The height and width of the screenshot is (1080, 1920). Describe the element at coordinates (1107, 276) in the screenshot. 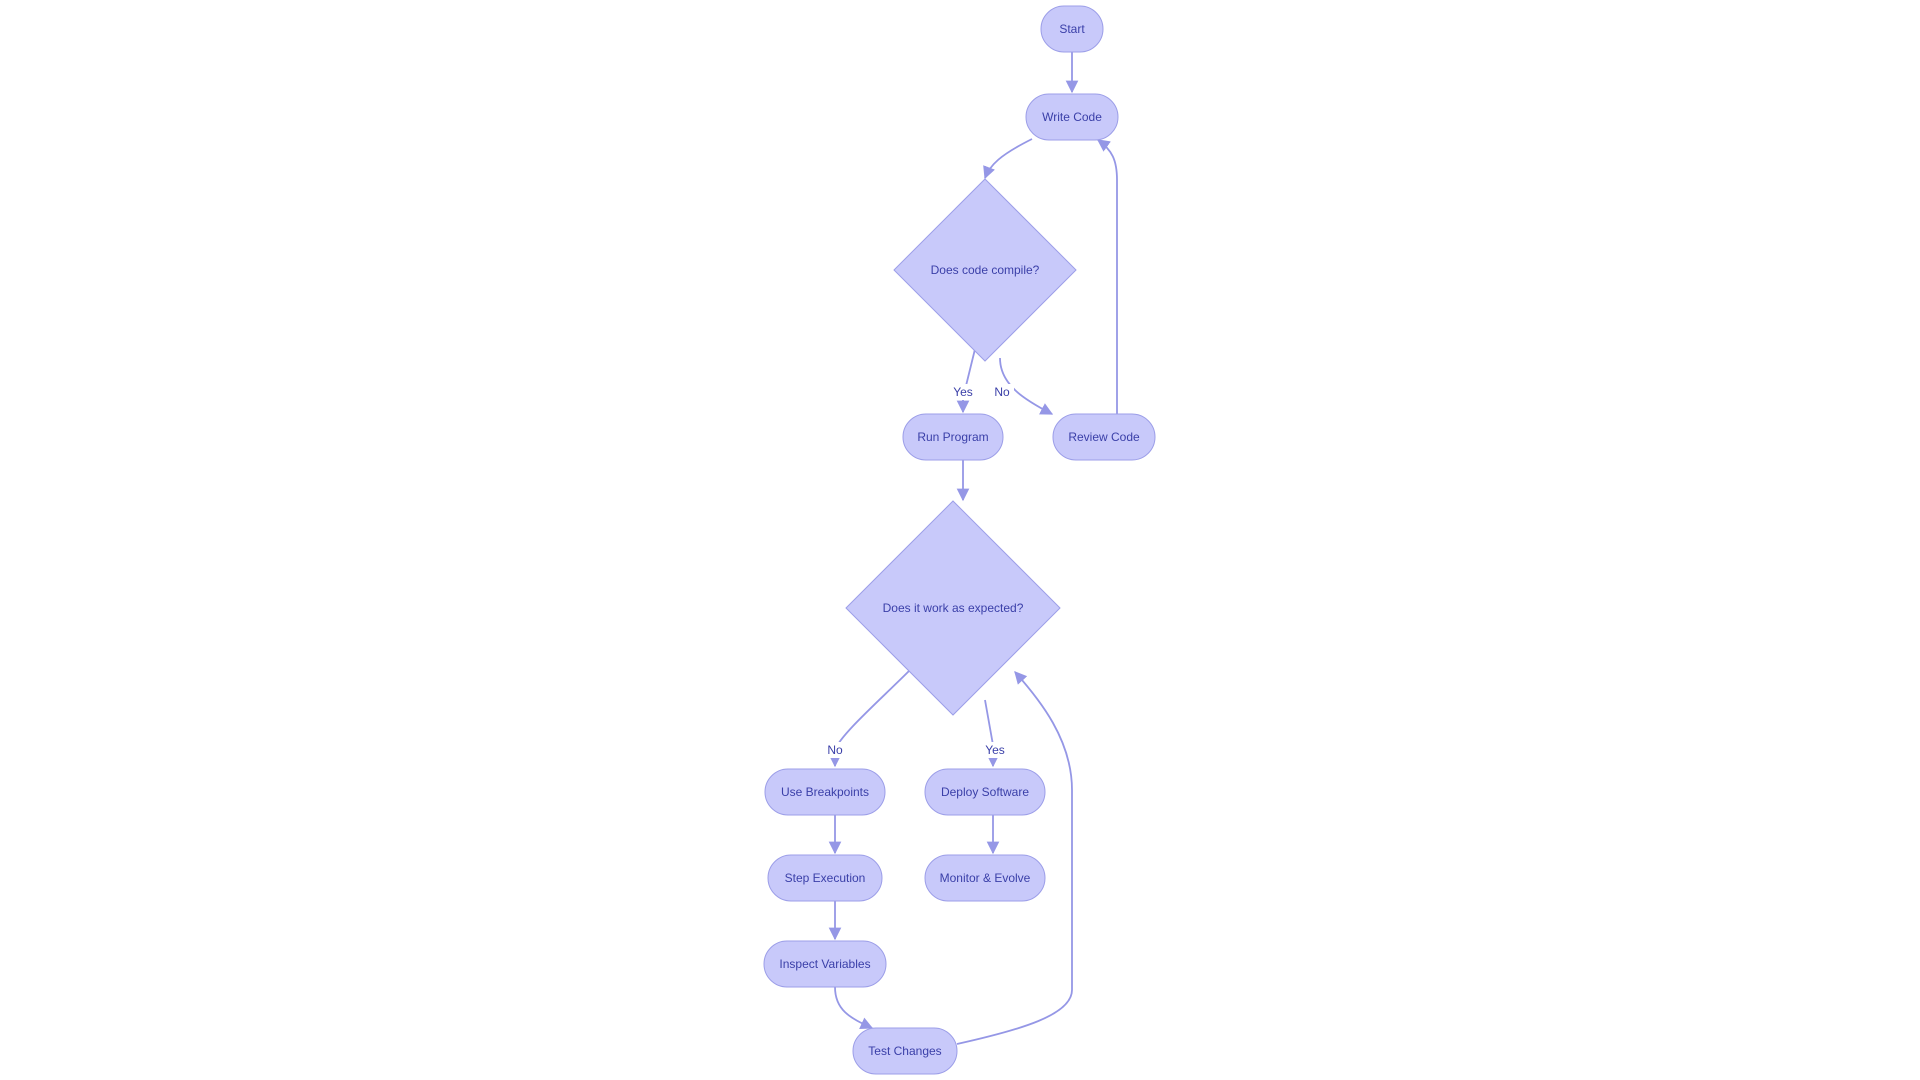

I see `edge-review-code-to-write-code` at that location.